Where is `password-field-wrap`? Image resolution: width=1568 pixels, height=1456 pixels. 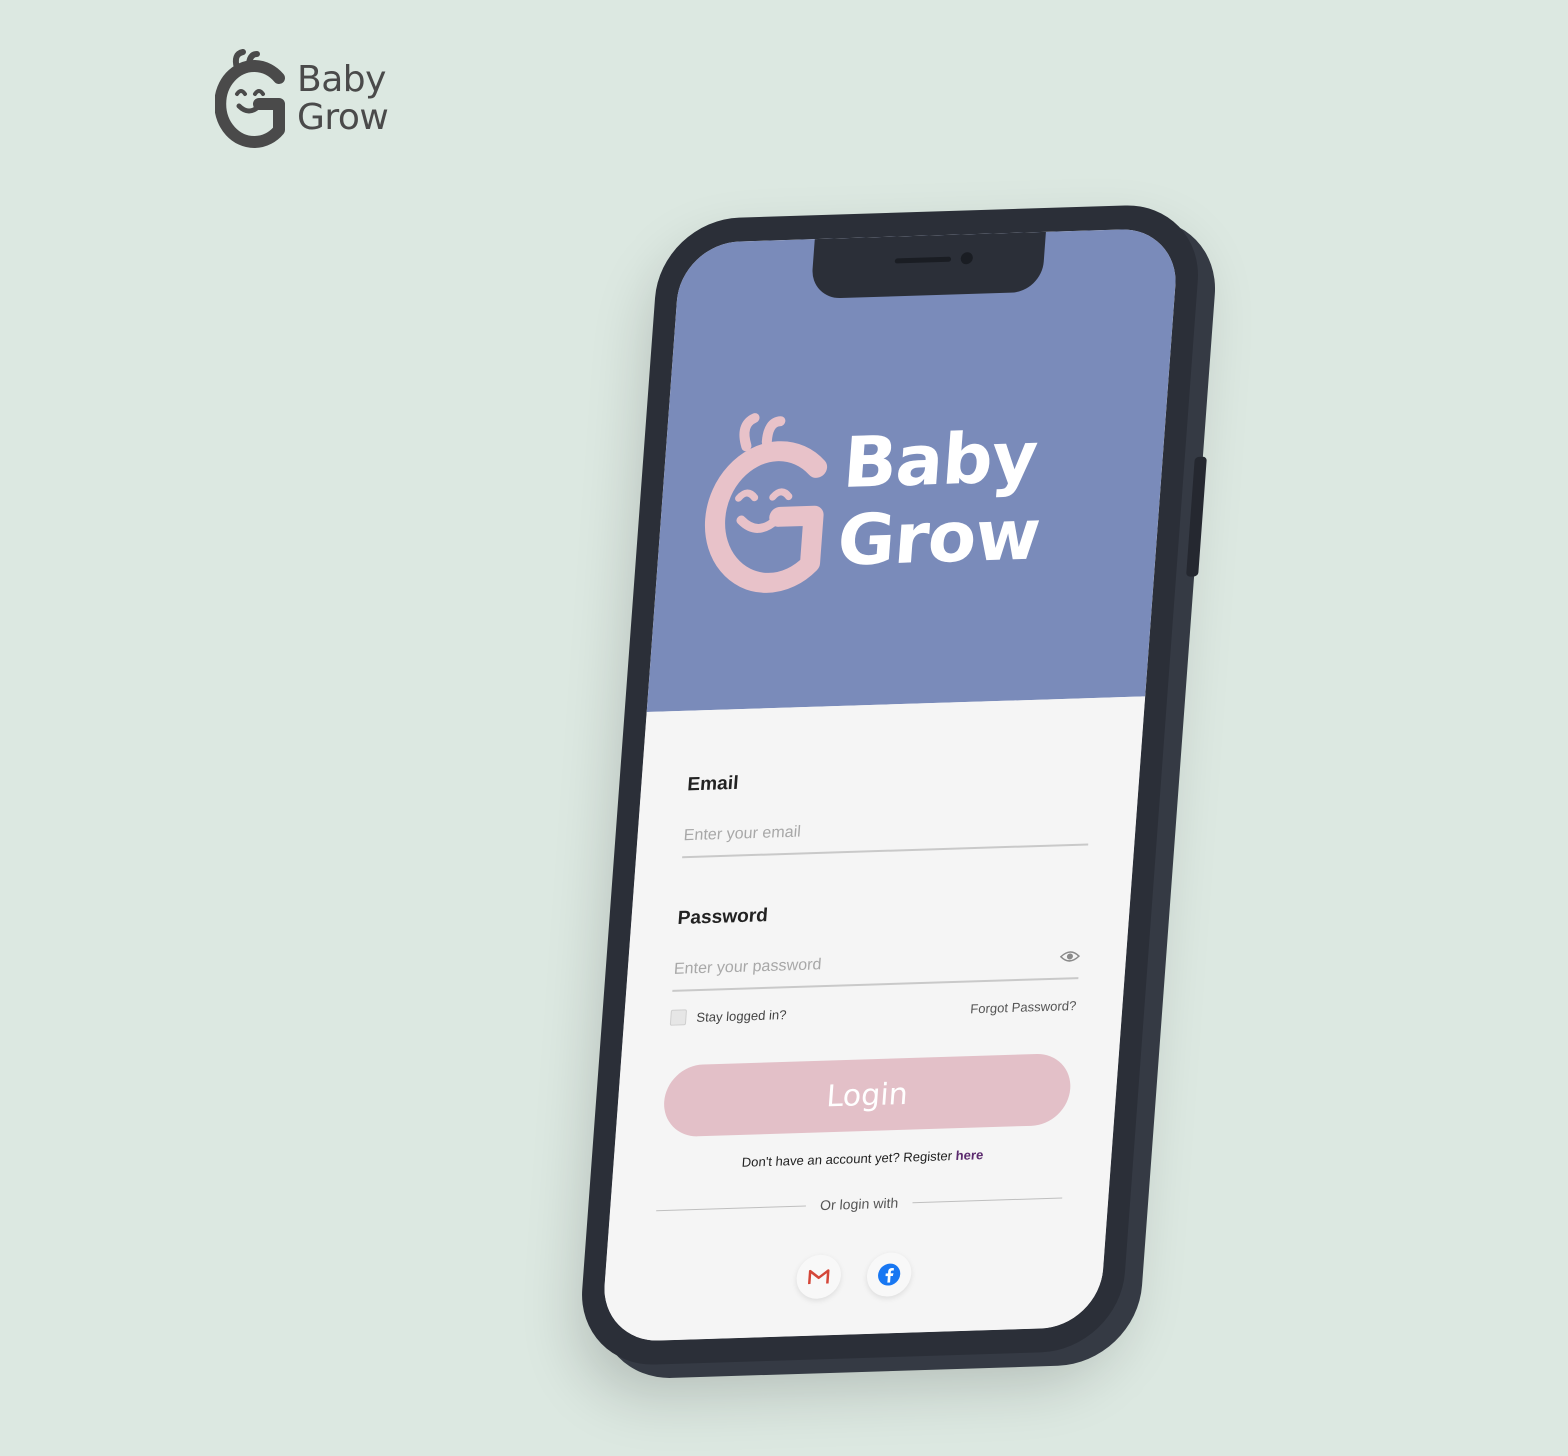
password-field-wrap is located at coordinates (877, 964).